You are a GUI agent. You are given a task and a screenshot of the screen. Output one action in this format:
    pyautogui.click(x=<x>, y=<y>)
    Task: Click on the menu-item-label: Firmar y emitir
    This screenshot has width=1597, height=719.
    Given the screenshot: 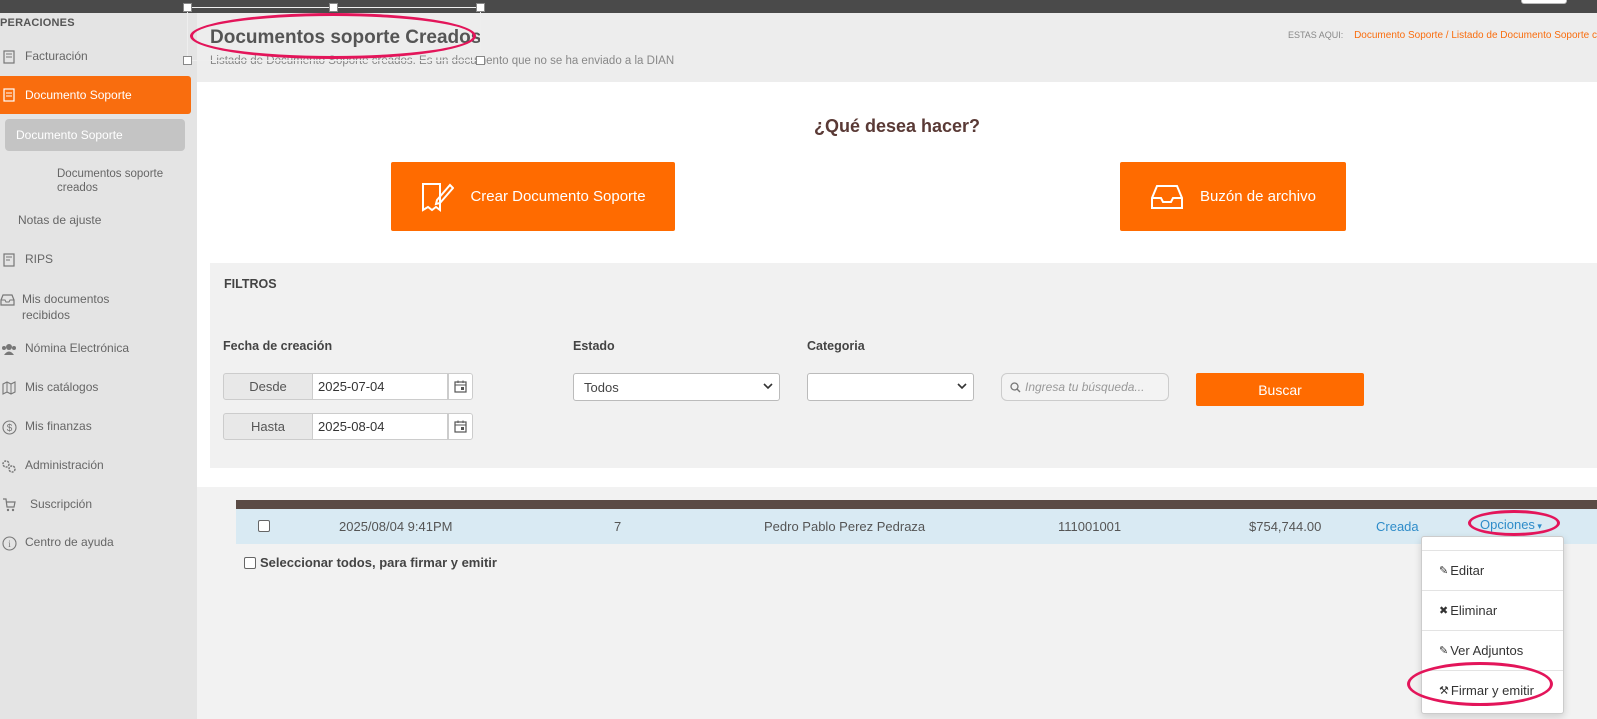 What is the action you would take?
    pyautogui.click(x=1492, y=690)
    